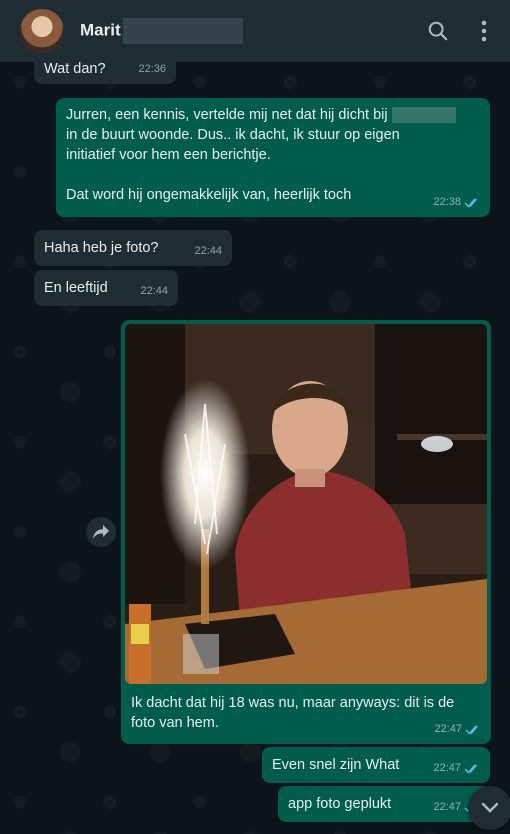 The image size is (510, 834). What do you see at coordinates (75, 69) in the screenshot?
I see `message-text: Wat dan?` at bounding box center [75, 69].